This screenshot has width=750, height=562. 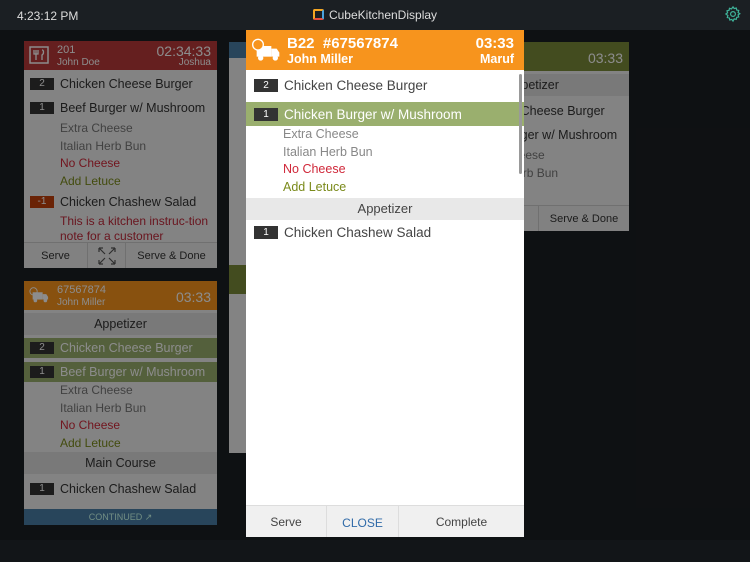 I want to click on order-number: #67567874, so click(x=360, y=43).